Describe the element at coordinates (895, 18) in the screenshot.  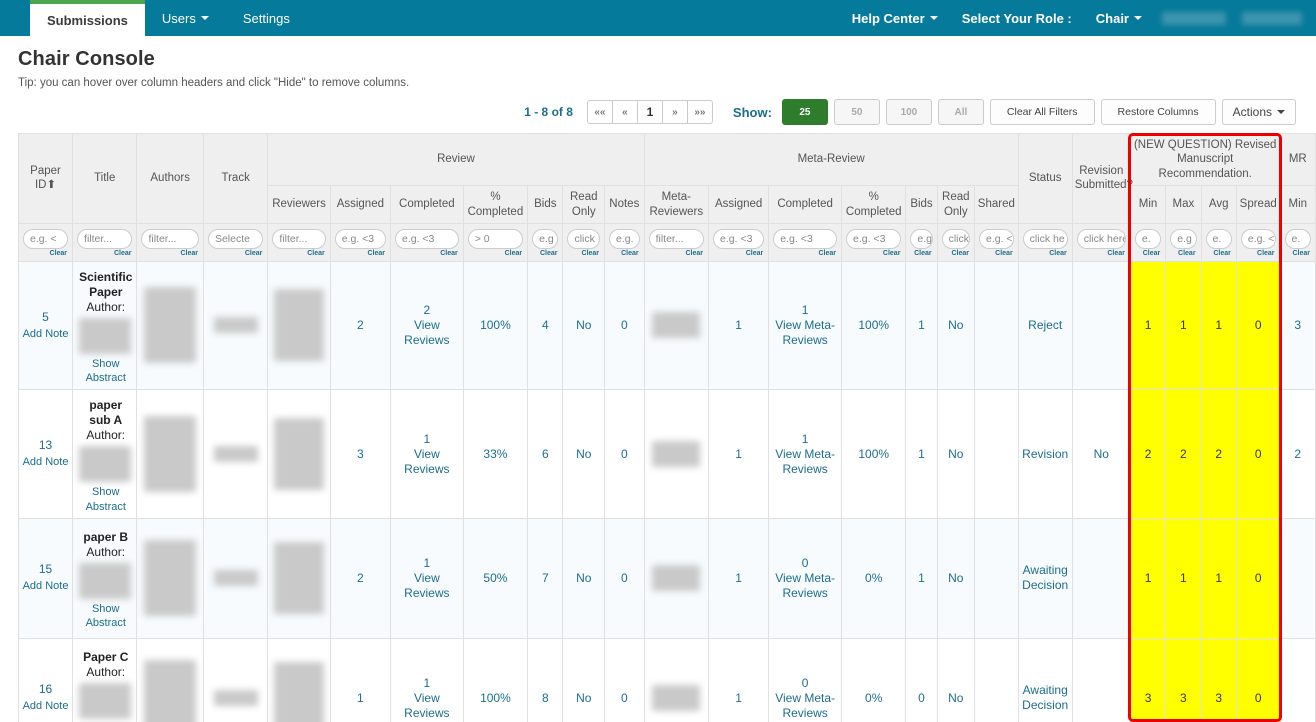
I see `help-center-menu: Help Center` at that location.